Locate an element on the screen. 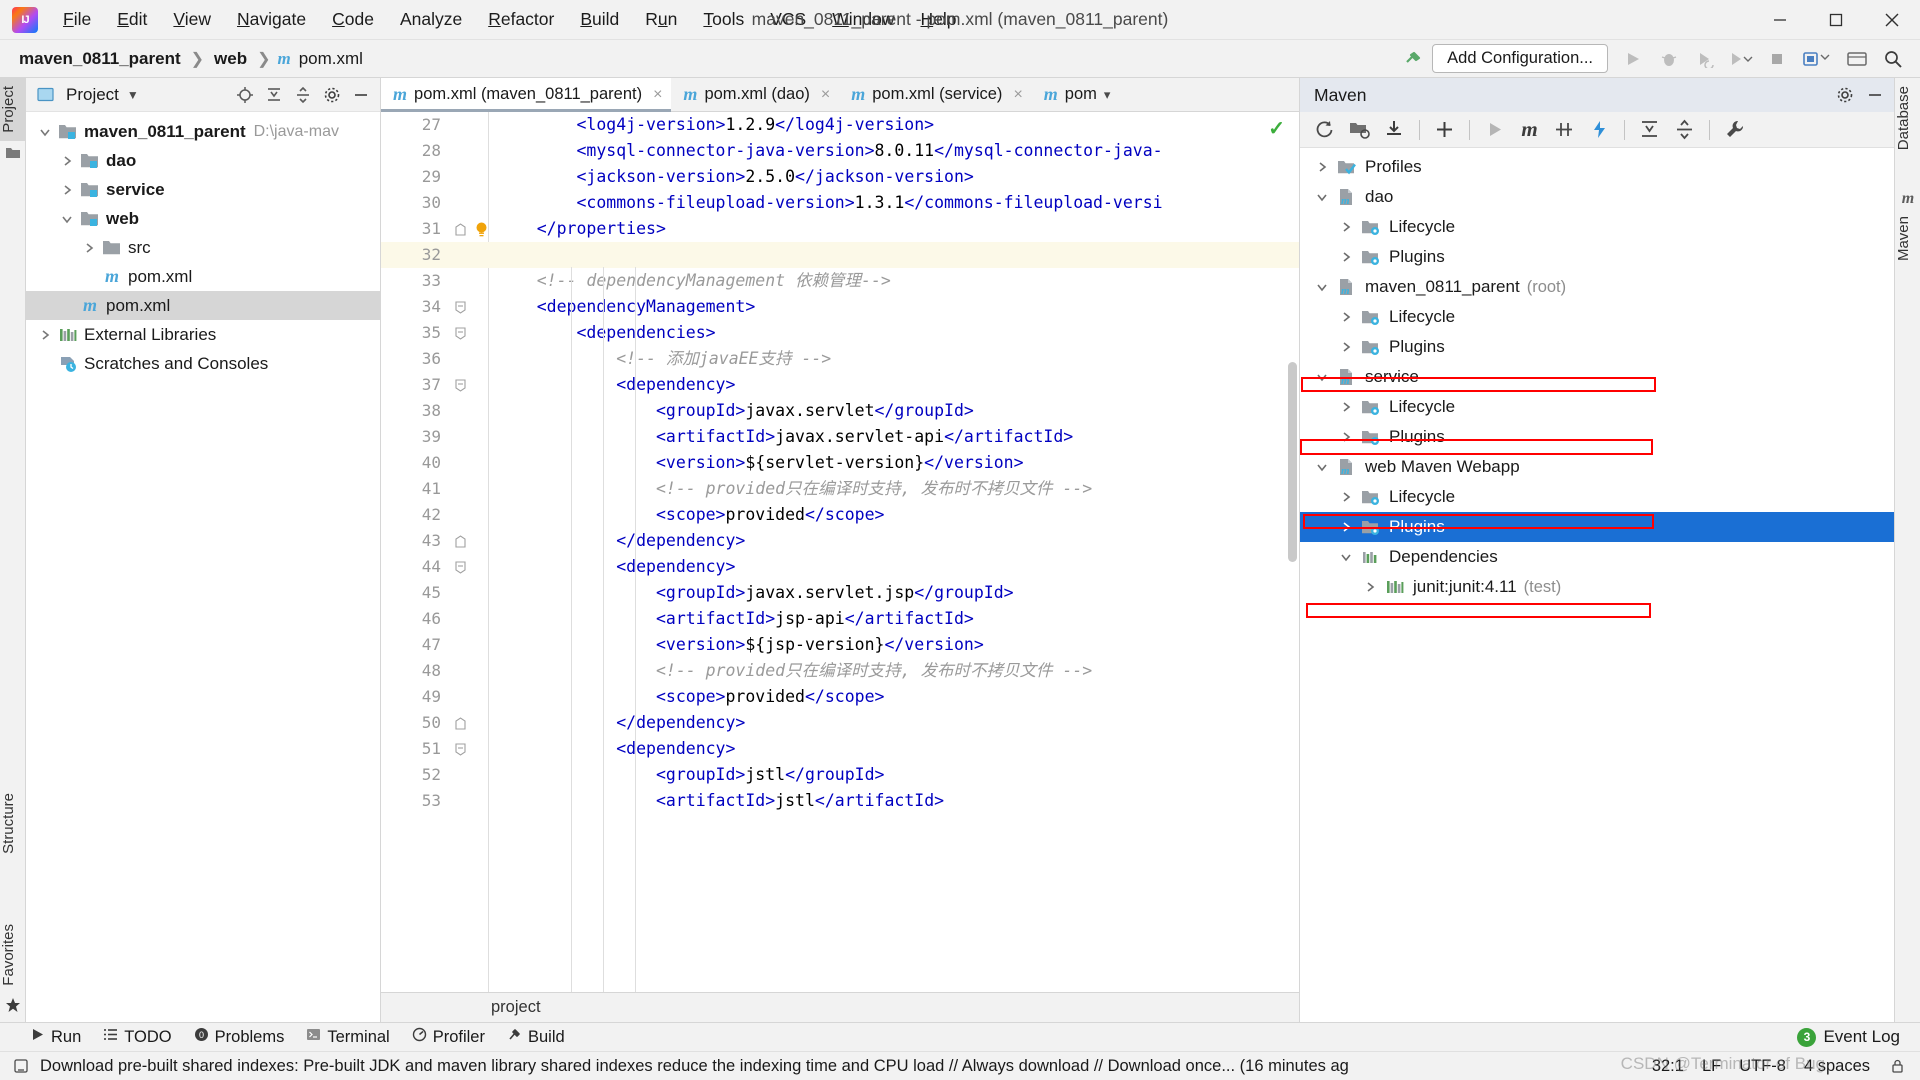 This screenshot has height=1080, width=1920. menu-item-navigate: Navigate is located at coordinates (271, 19).